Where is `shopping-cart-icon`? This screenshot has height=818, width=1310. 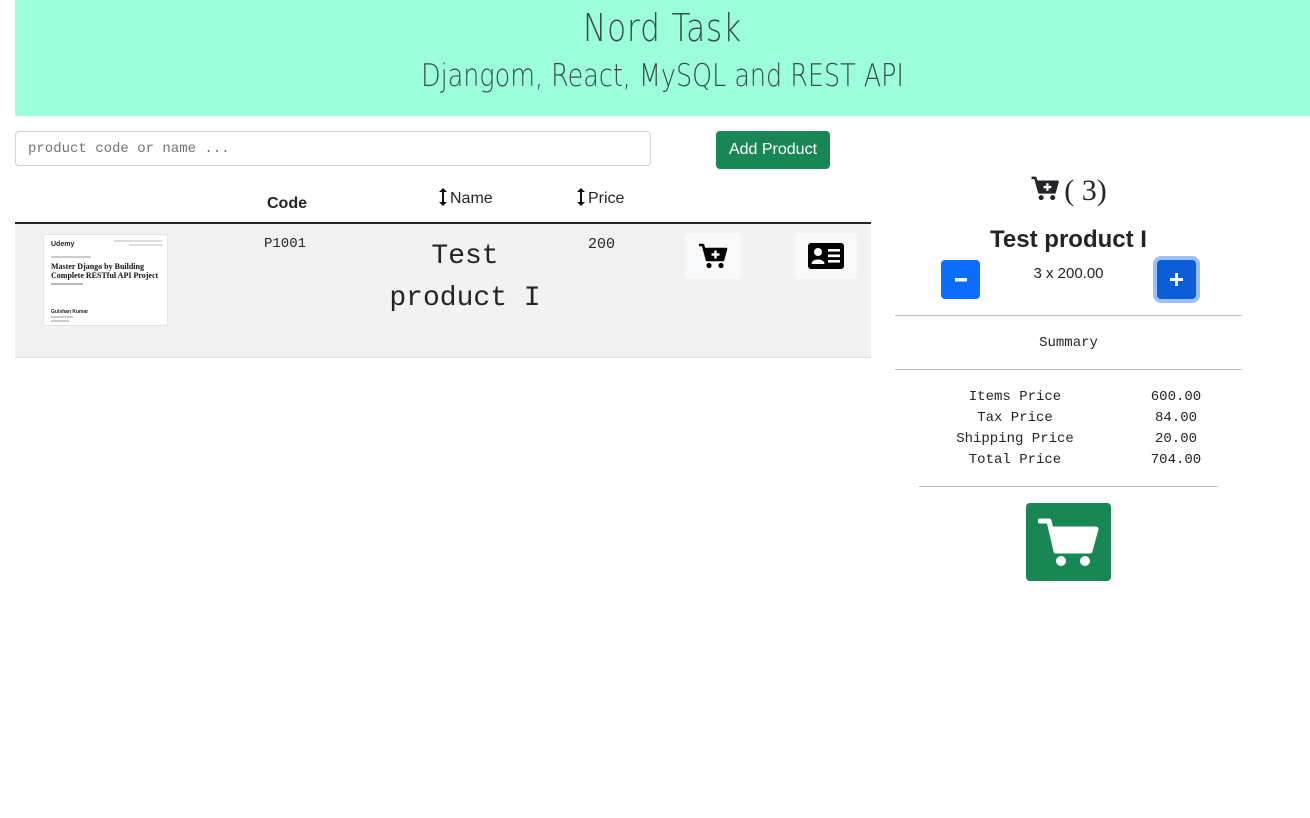 shopping-cart-icon is located at coordinates (1067, 542).